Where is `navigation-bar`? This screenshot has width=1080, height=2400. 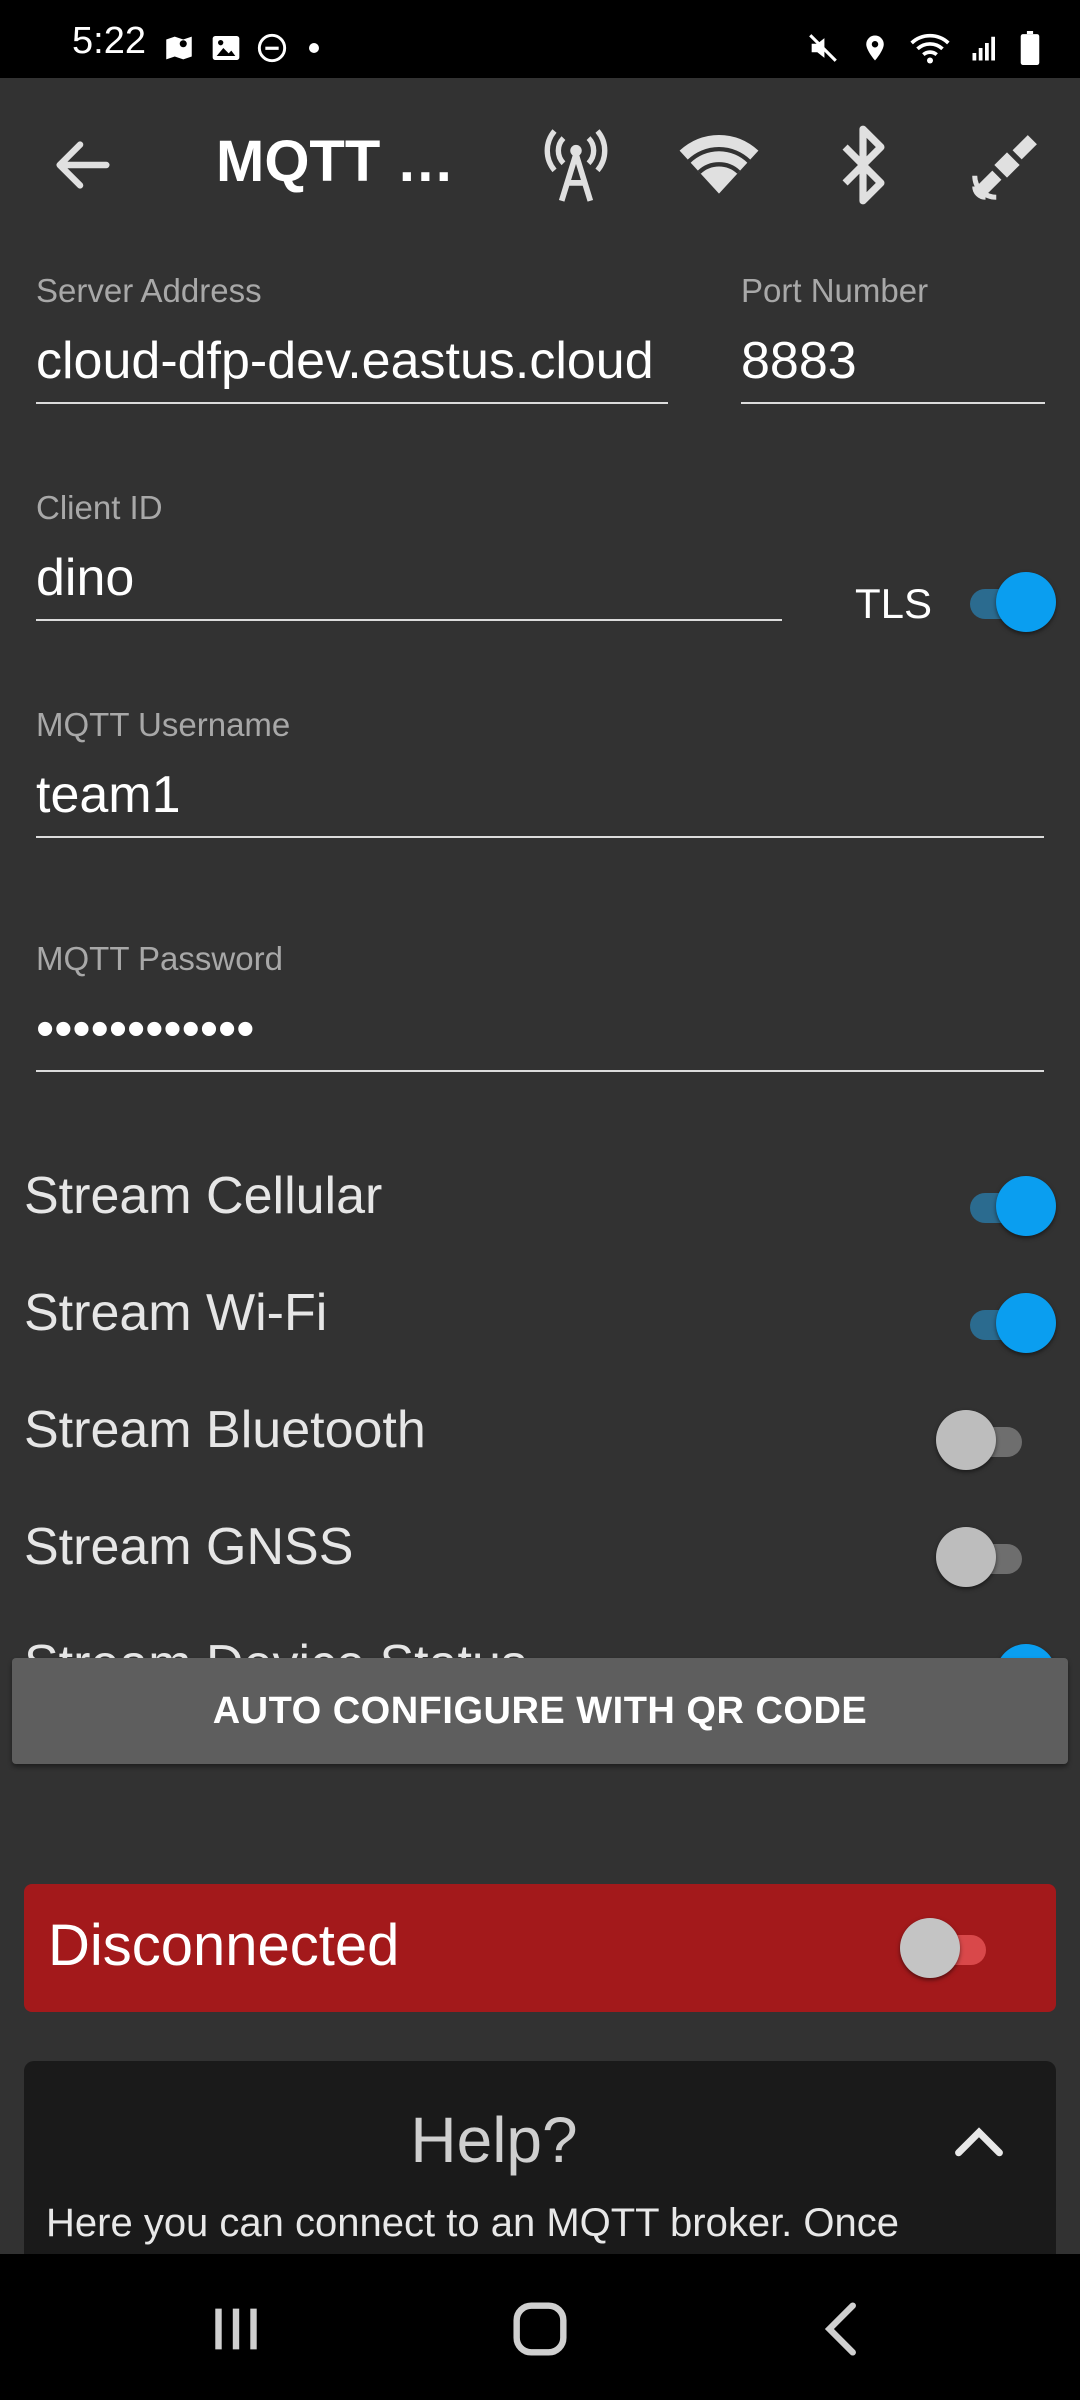 navigation-bar is located at coordinates (540, 2327).